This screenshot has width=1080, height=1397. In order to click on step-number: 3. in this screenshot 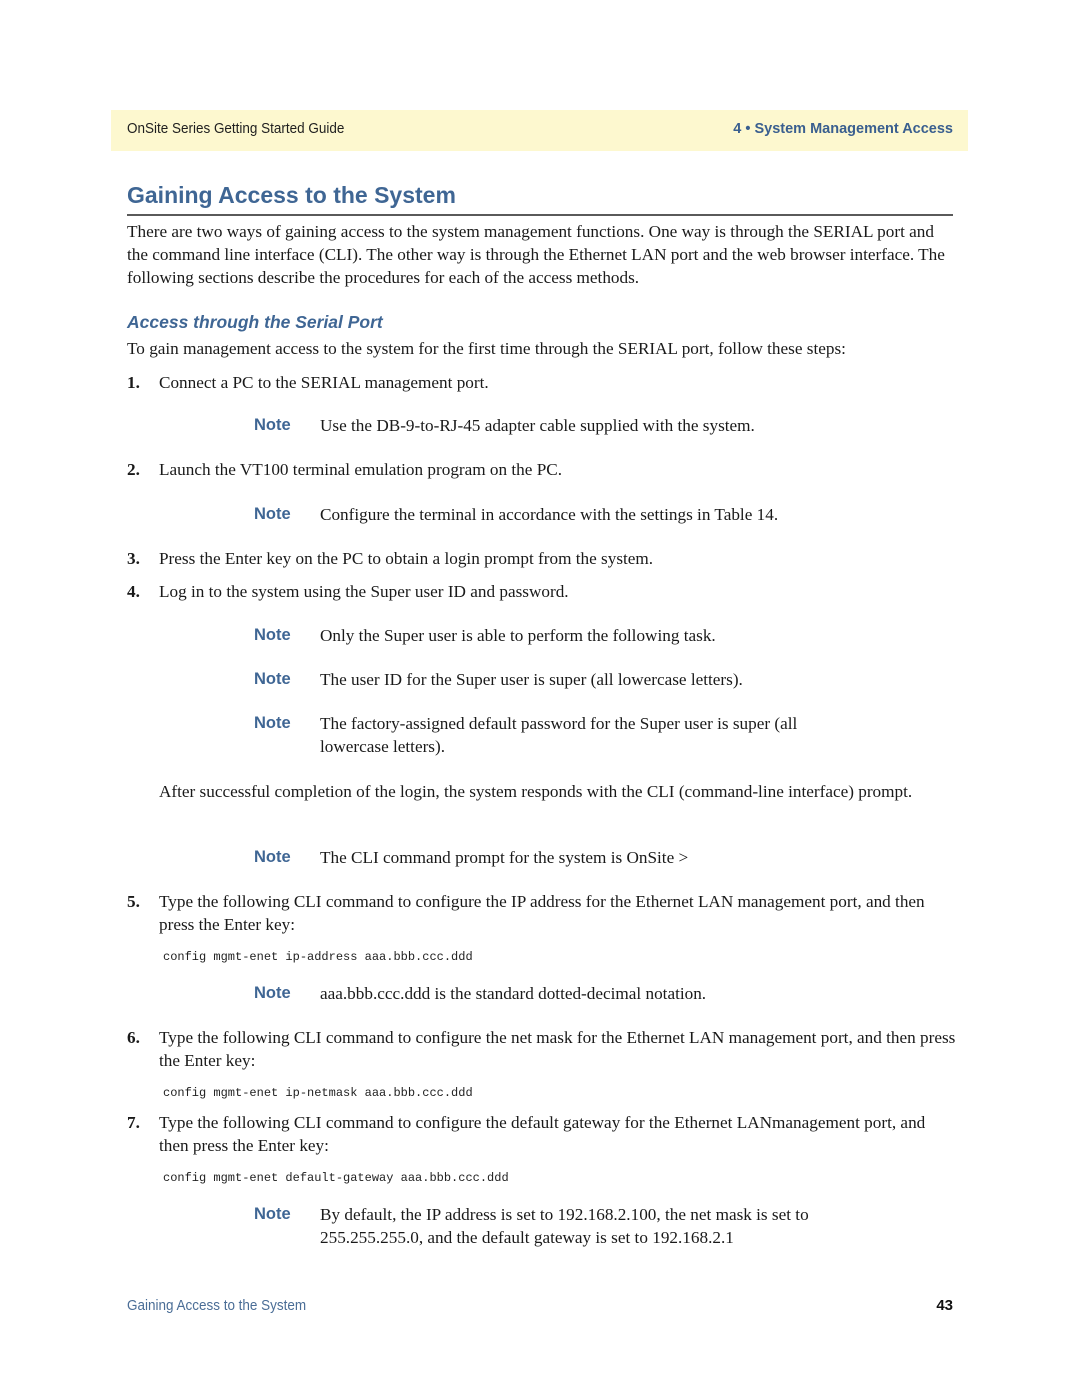, I will do `click(133, 558)`.